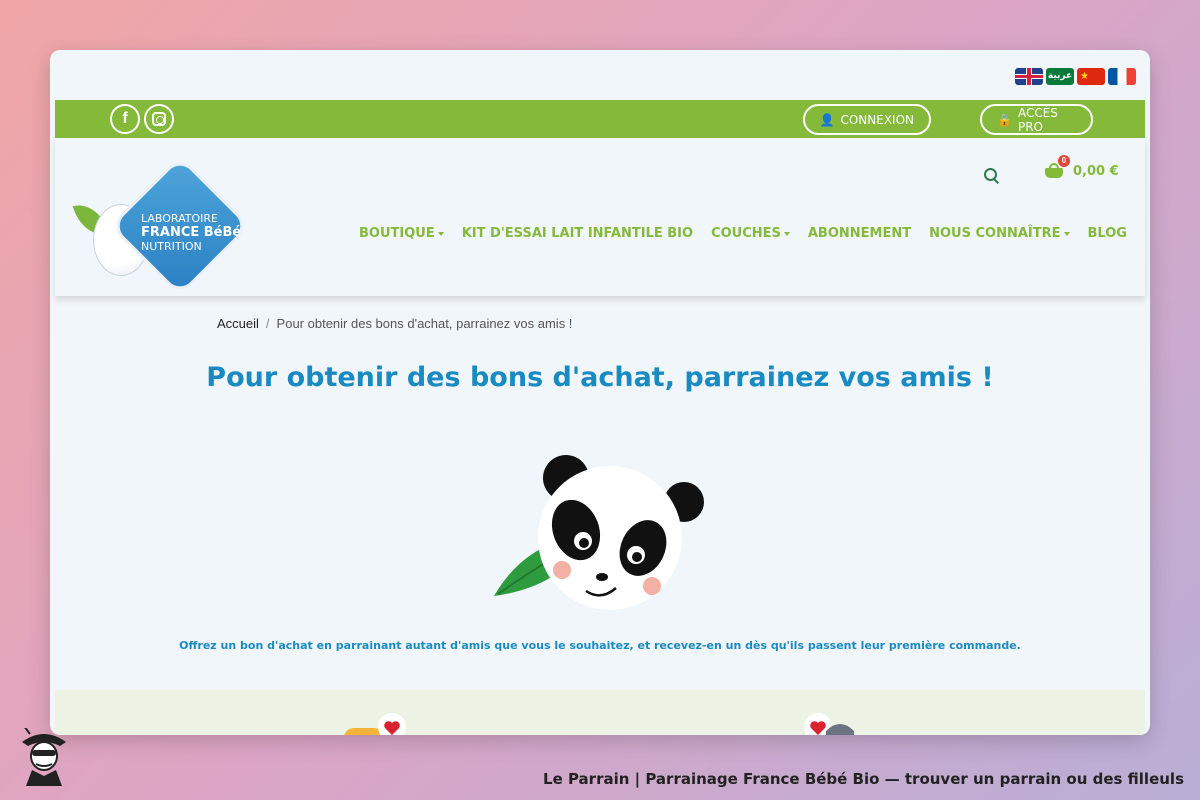  What do you see at coordinates (1075, 76) in the screenshot?
I see `language-switcher: عربية ★` at bounding box center [1075, 76].